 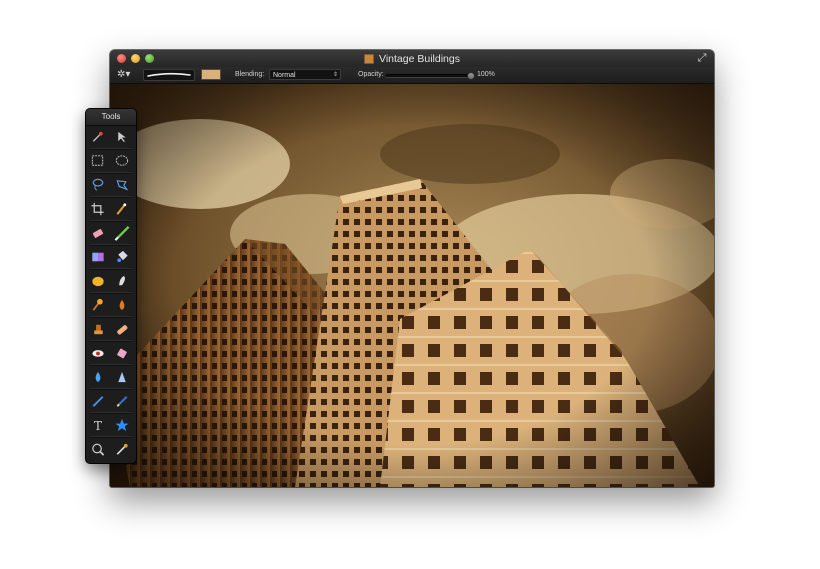 I want to click on red-eye-icon, so click(x=98, y=353).